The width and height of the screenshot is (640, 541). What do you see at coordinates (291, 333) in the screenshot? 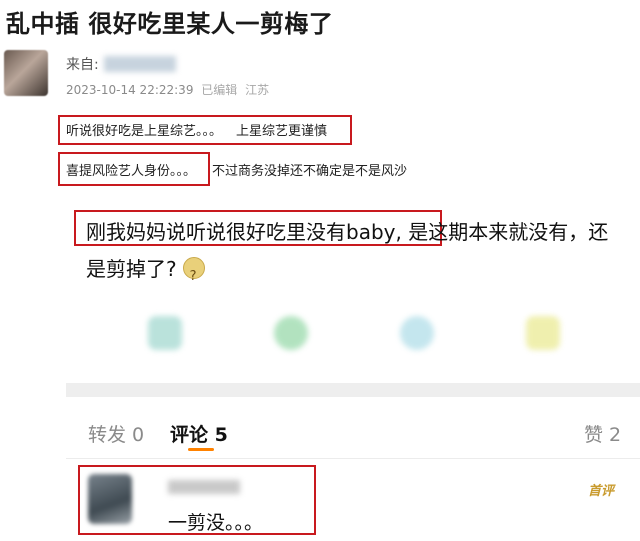
I see `comment-icon` at bounding box center [291, 333].